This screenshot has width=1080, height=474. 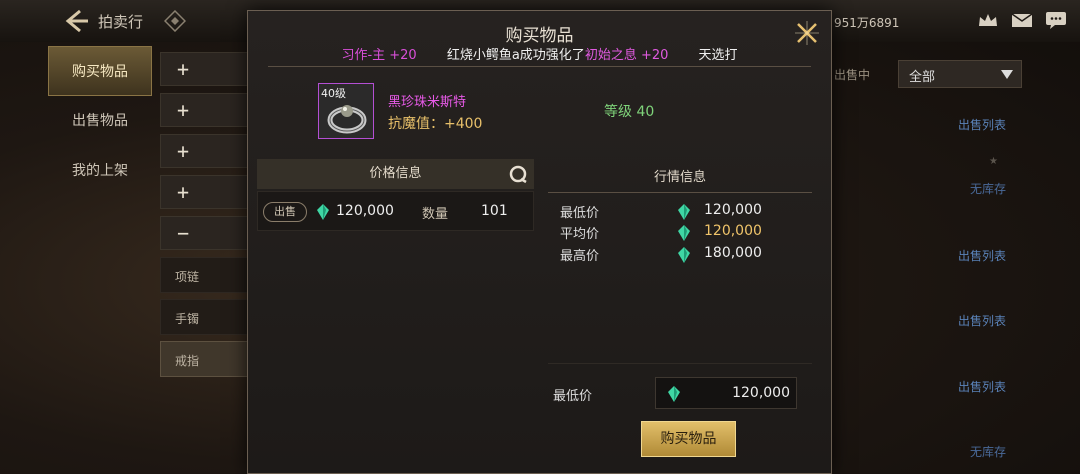 What do you see at coordinates (395, 174) in the screenshot?
I see `price-info-header: 价格信息` at bounding box center [395, 174].